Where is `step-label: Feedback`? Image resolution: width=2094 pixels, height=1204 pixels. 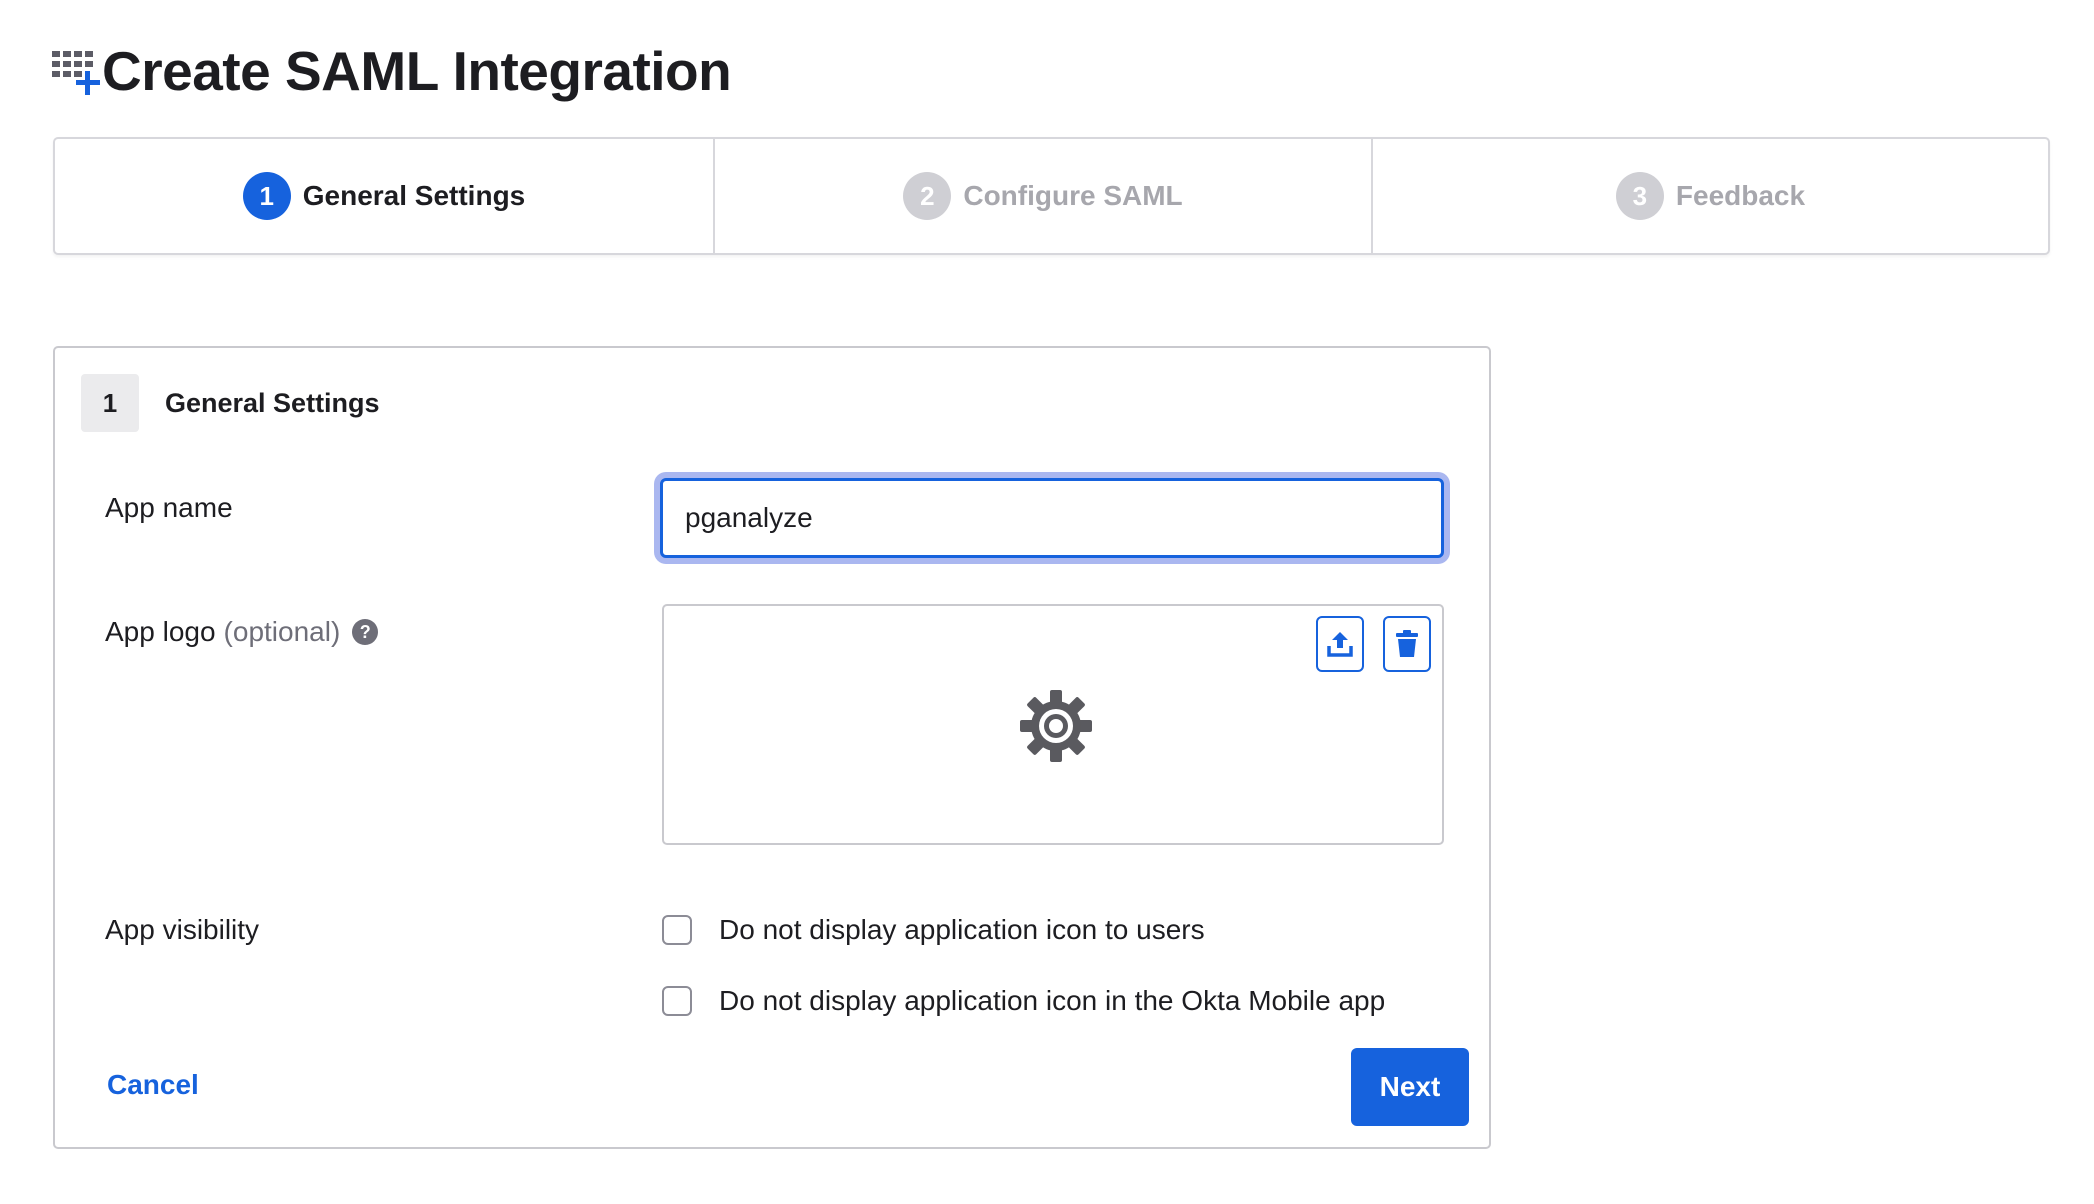
step-label: Feedback is located at coordinates (1740, 195).